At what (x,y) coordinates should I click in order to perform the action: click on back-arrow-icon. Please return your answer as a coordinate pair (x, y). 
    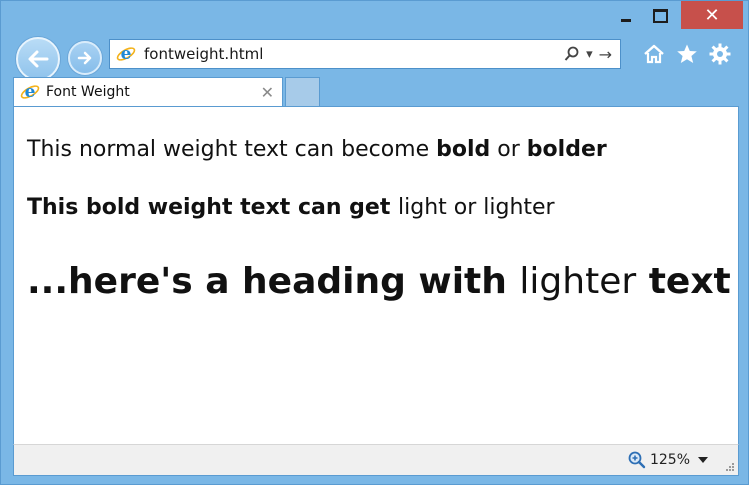
    Looking at the image, I should click on (38, 59).